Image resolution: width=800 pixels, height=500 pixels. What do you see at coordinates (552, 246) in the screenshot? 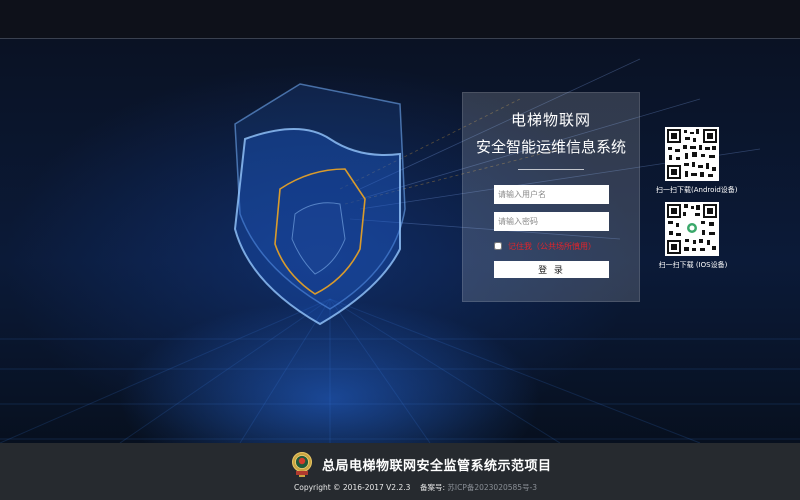
I see `remember-me-label: 记住我（公共场所慎用）` at bounding box center [552, 246].